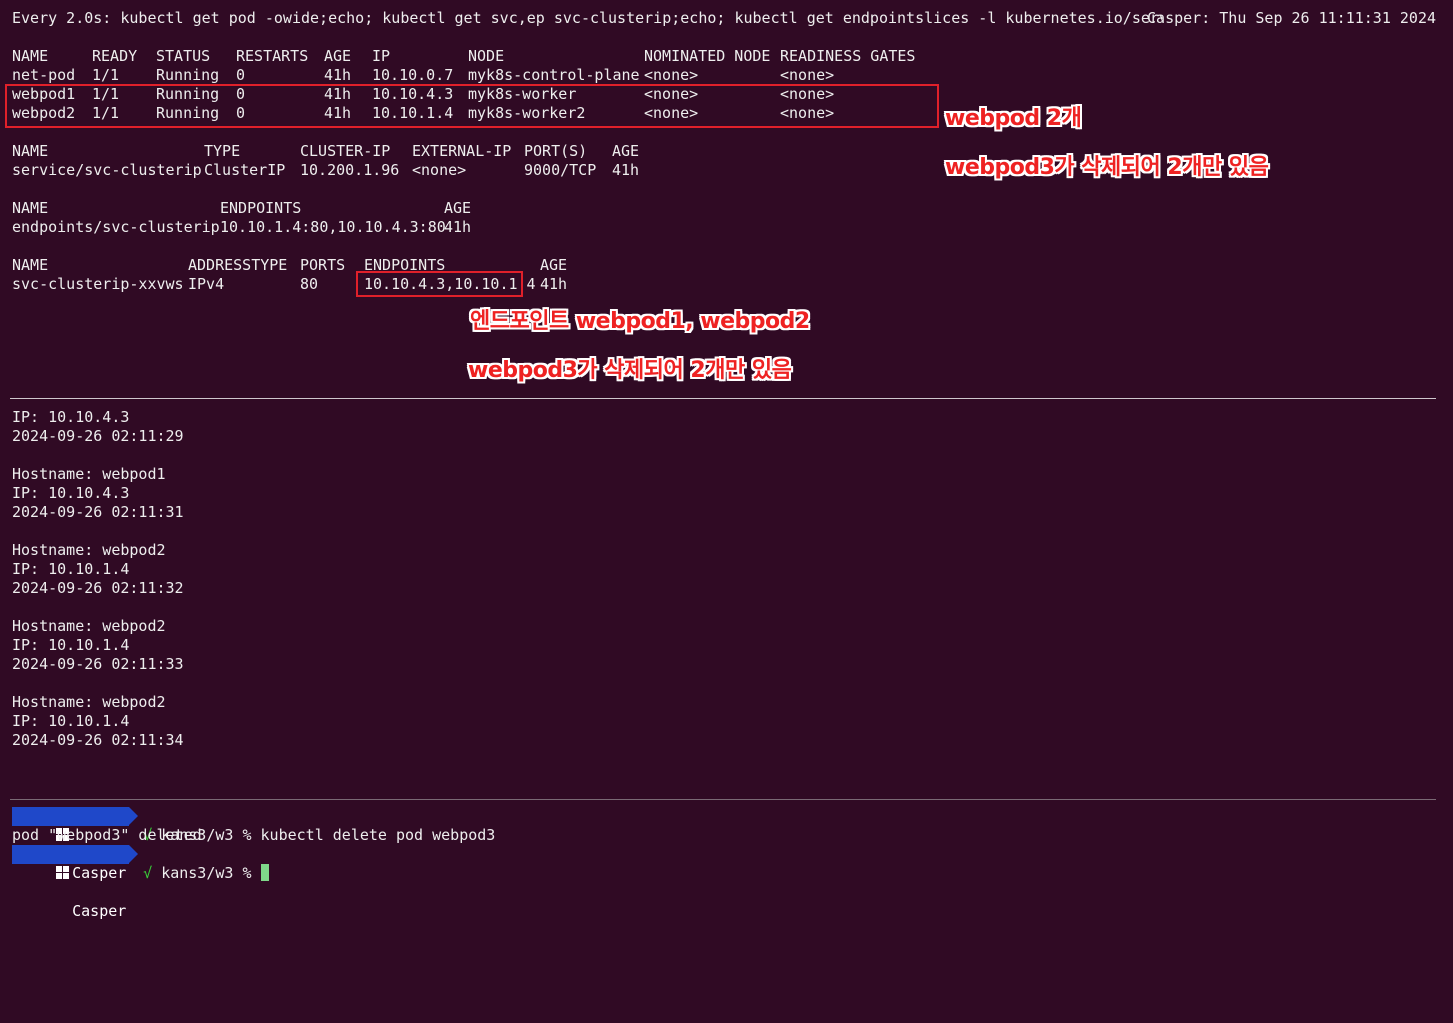  Describe the element at coordinates (807, 75) in the screenshot. I see `pod-gates: <none>` at that location.